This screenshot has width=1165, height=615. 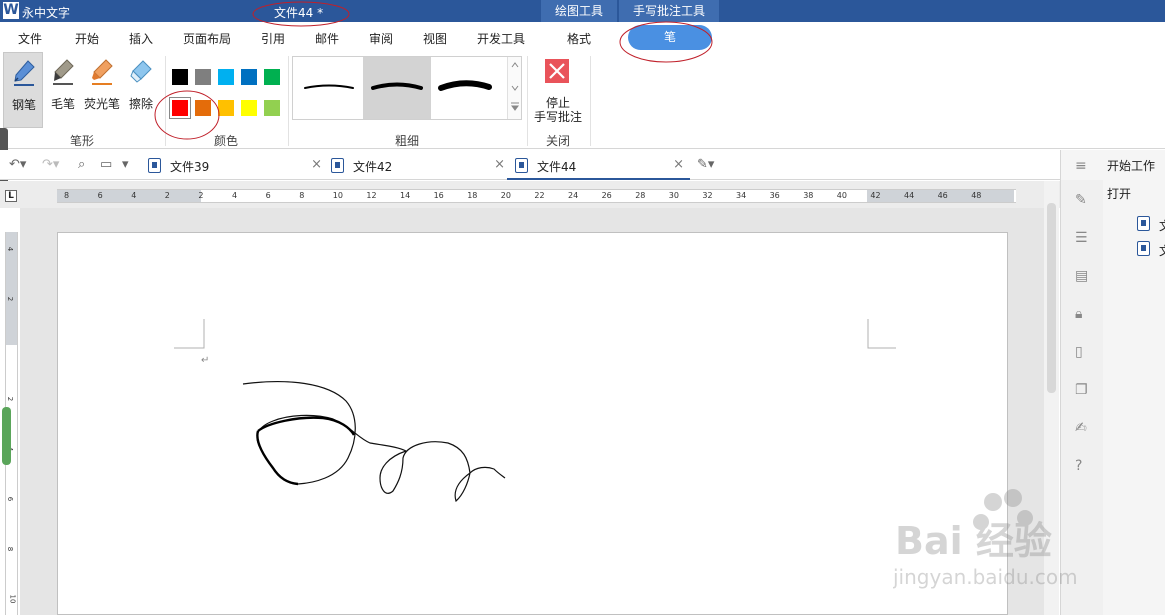 What do you see at coordinates (501, 38) in the screenshot?
I see `menu-developer: 开发工具` at bounding box center [501, 38].